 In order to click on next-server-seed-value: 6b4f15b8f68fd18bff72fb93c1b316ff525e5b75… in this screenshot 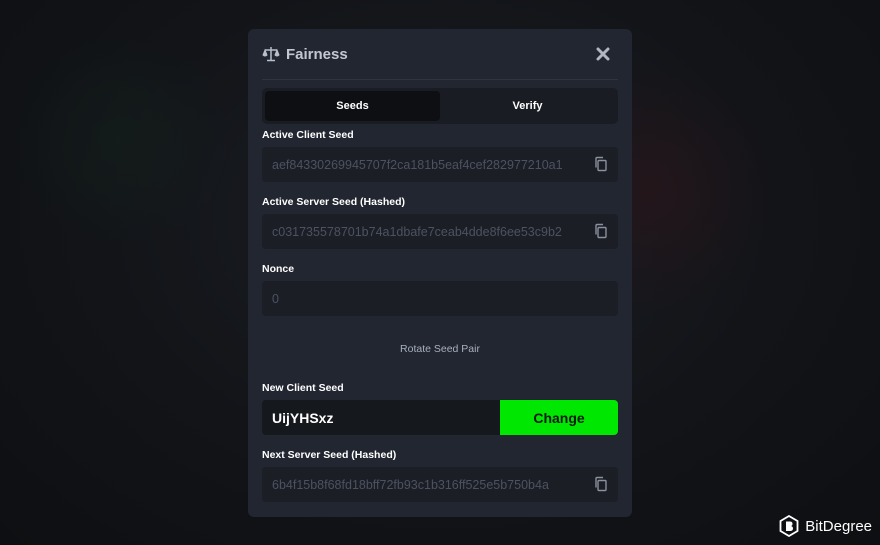, I will do `click(410, 484)`.